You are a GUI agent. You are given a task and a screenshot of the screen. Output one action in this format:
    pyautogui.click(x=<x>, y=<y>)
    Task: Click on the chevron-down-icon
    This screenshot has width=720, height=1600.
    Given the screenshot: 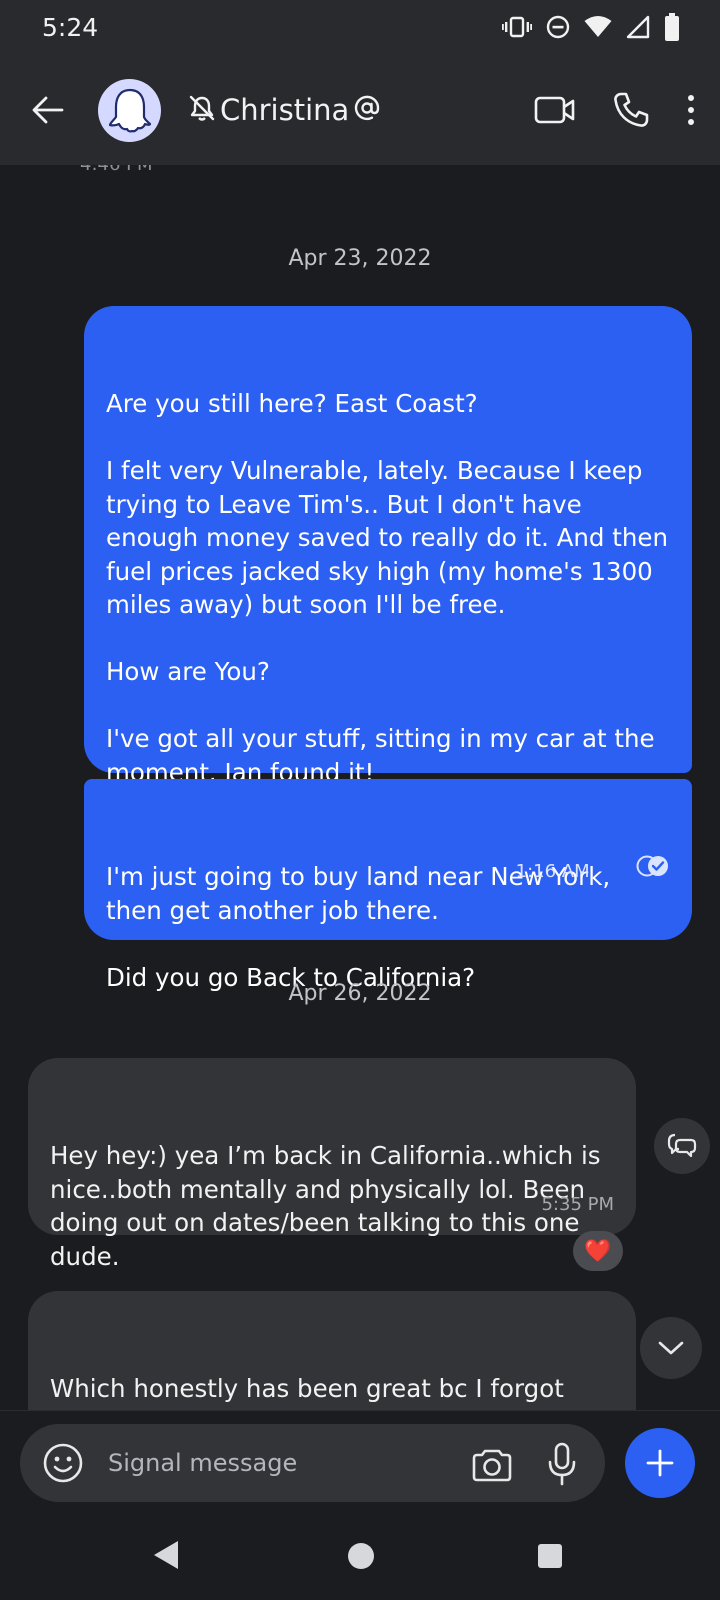 What is the action you would take?
    pyautogui.click(x=671, y=1348)
    